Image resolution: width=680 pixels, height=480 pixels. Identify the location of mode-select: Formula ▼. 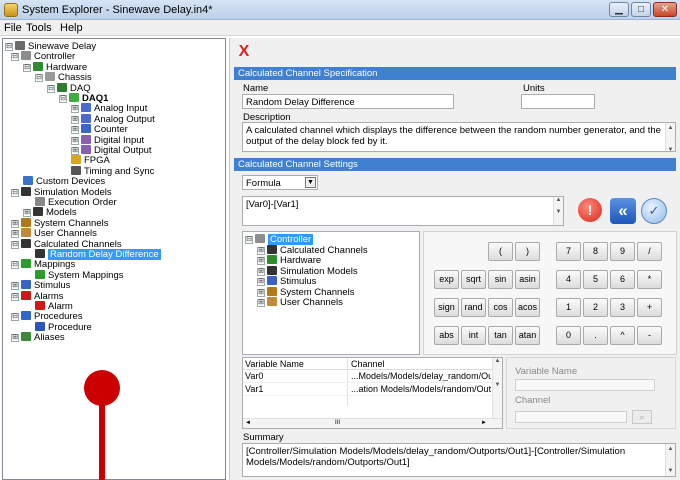
(280, 182).